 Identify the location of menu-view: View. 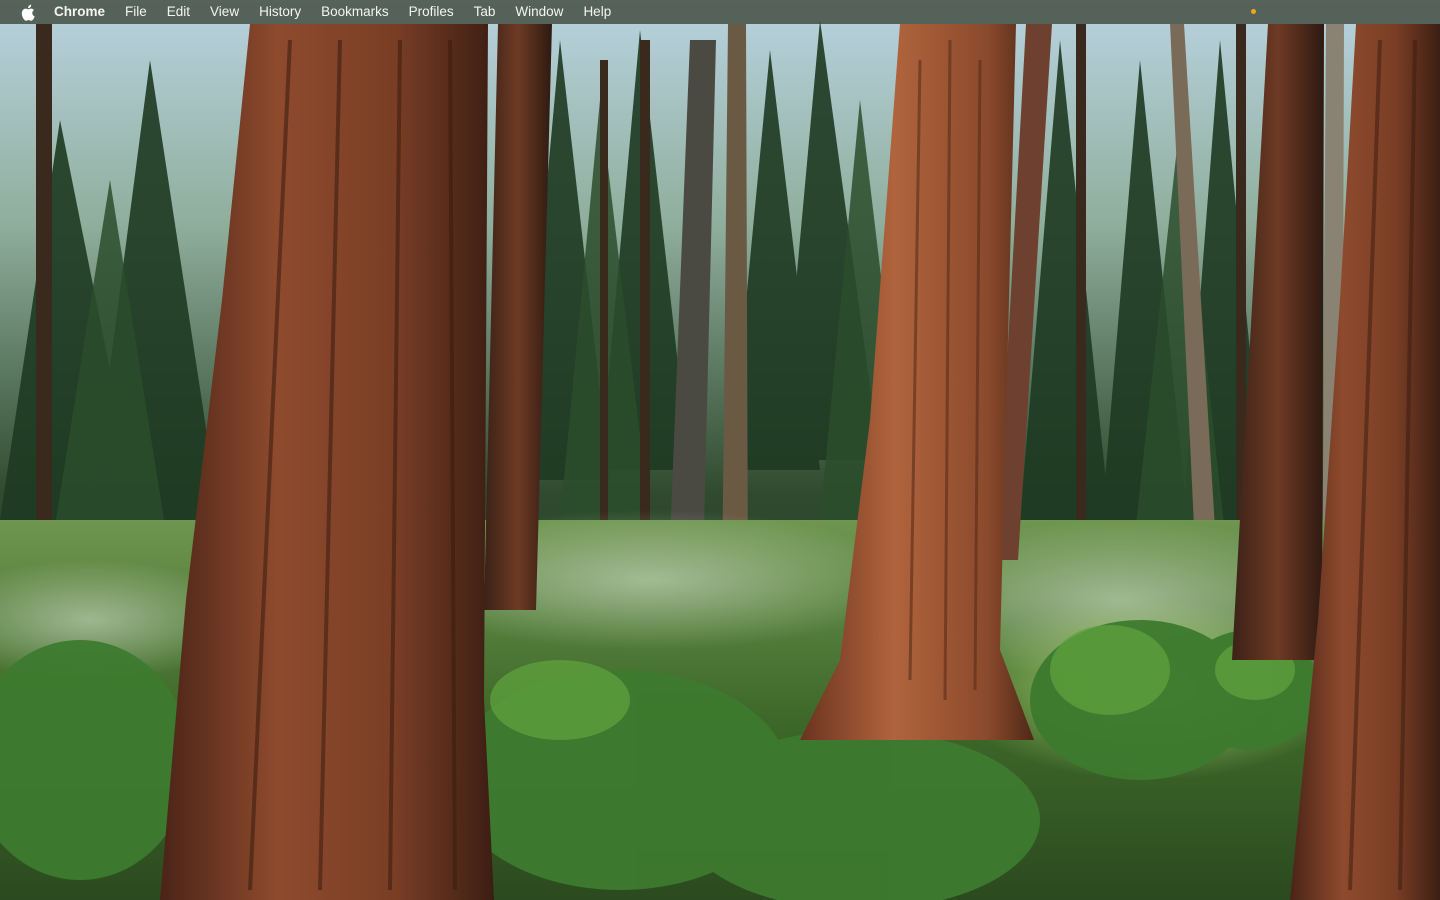
(224, 12).